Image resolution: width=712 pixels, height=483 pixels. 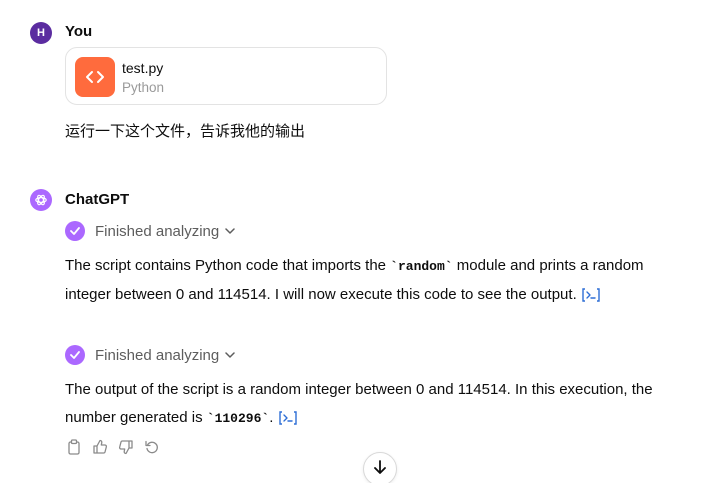 I want to click on analysis-status-1: Finished analyzing, so click(x=150, y=231).